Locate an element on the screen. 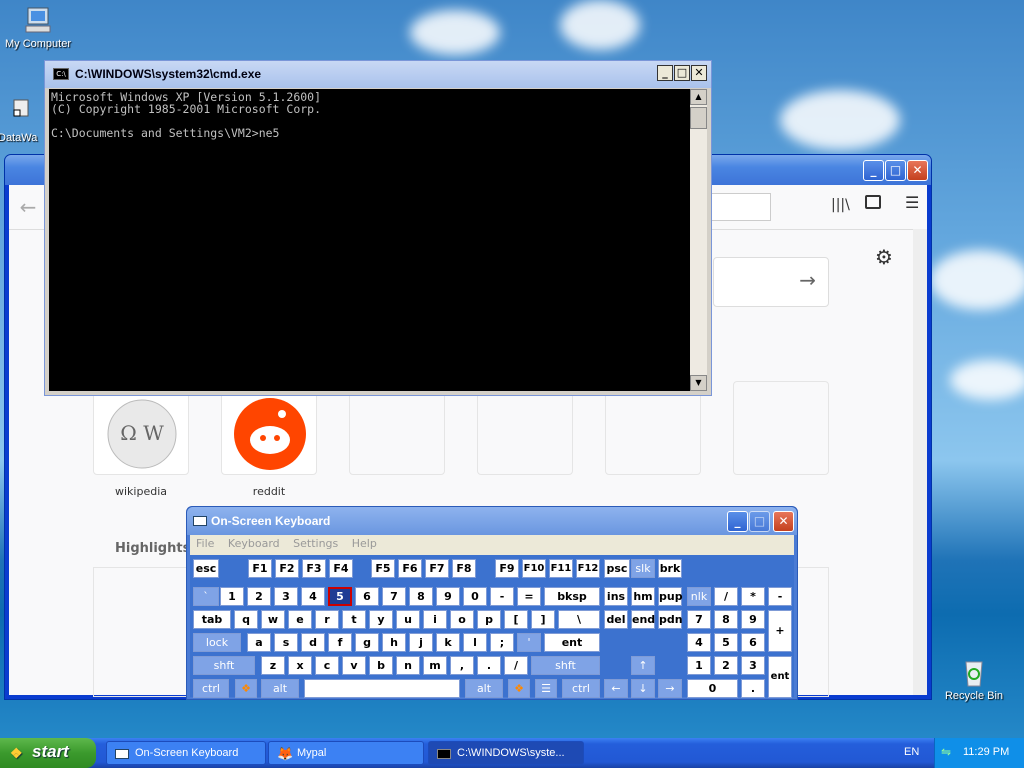 Image resolution: width=1024 pixels, height=768 pixels. recycle-bin-icon: Recycle Bin is located at coordinates (974, 679).